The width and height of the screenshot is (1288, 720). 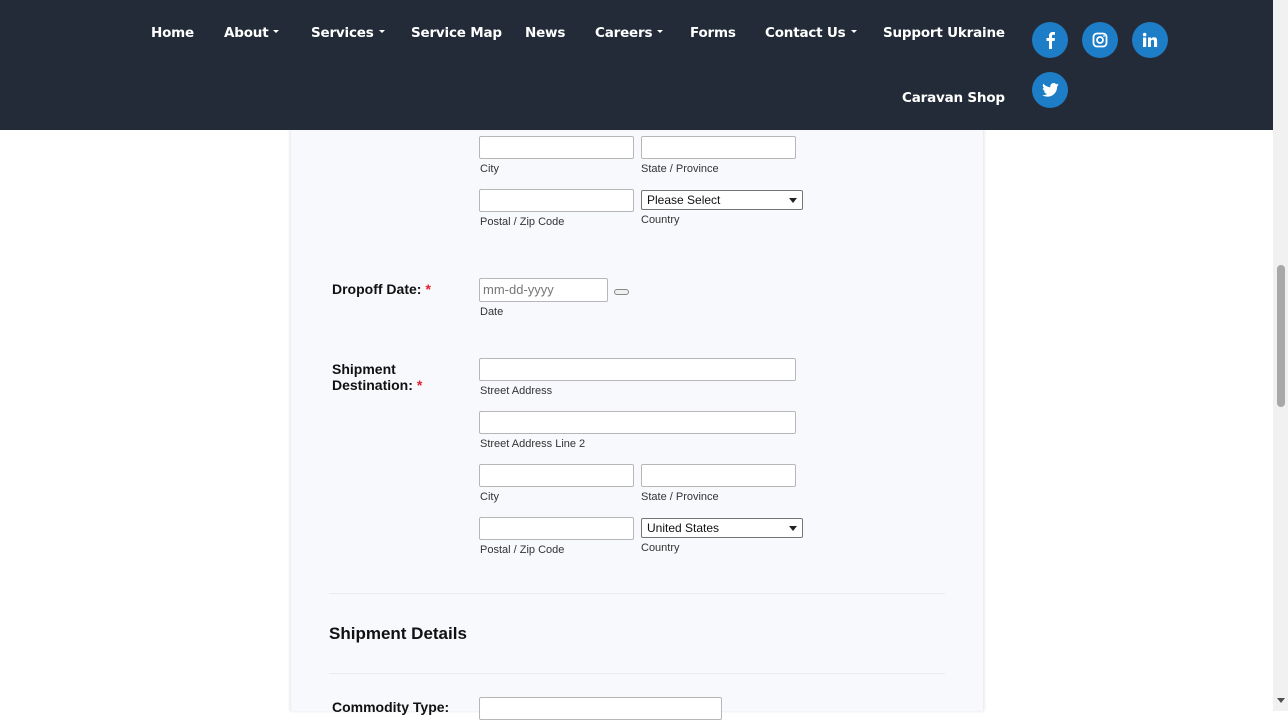 I want to click on destination-street2-input, so click(x=637, y=422).